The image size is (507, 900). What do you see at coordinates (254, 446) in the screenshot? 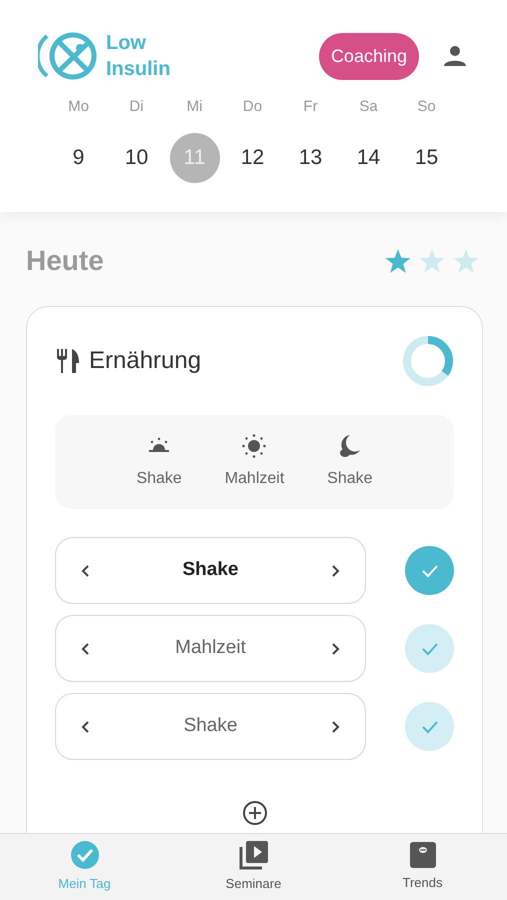
I see `sun-icon` at bounding box center [254, 446].